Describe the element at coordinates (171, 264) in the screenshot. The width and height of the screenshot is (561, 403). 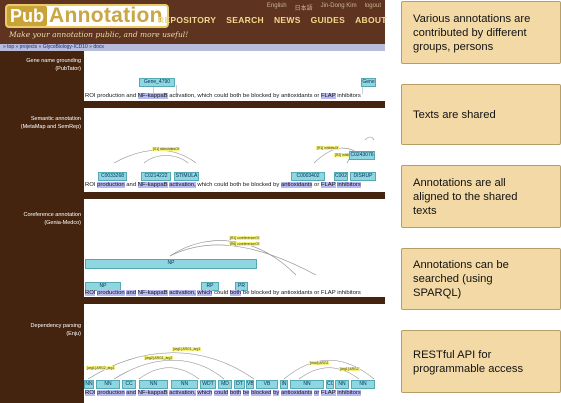
I see `annotation-np-large: NP` at that location.